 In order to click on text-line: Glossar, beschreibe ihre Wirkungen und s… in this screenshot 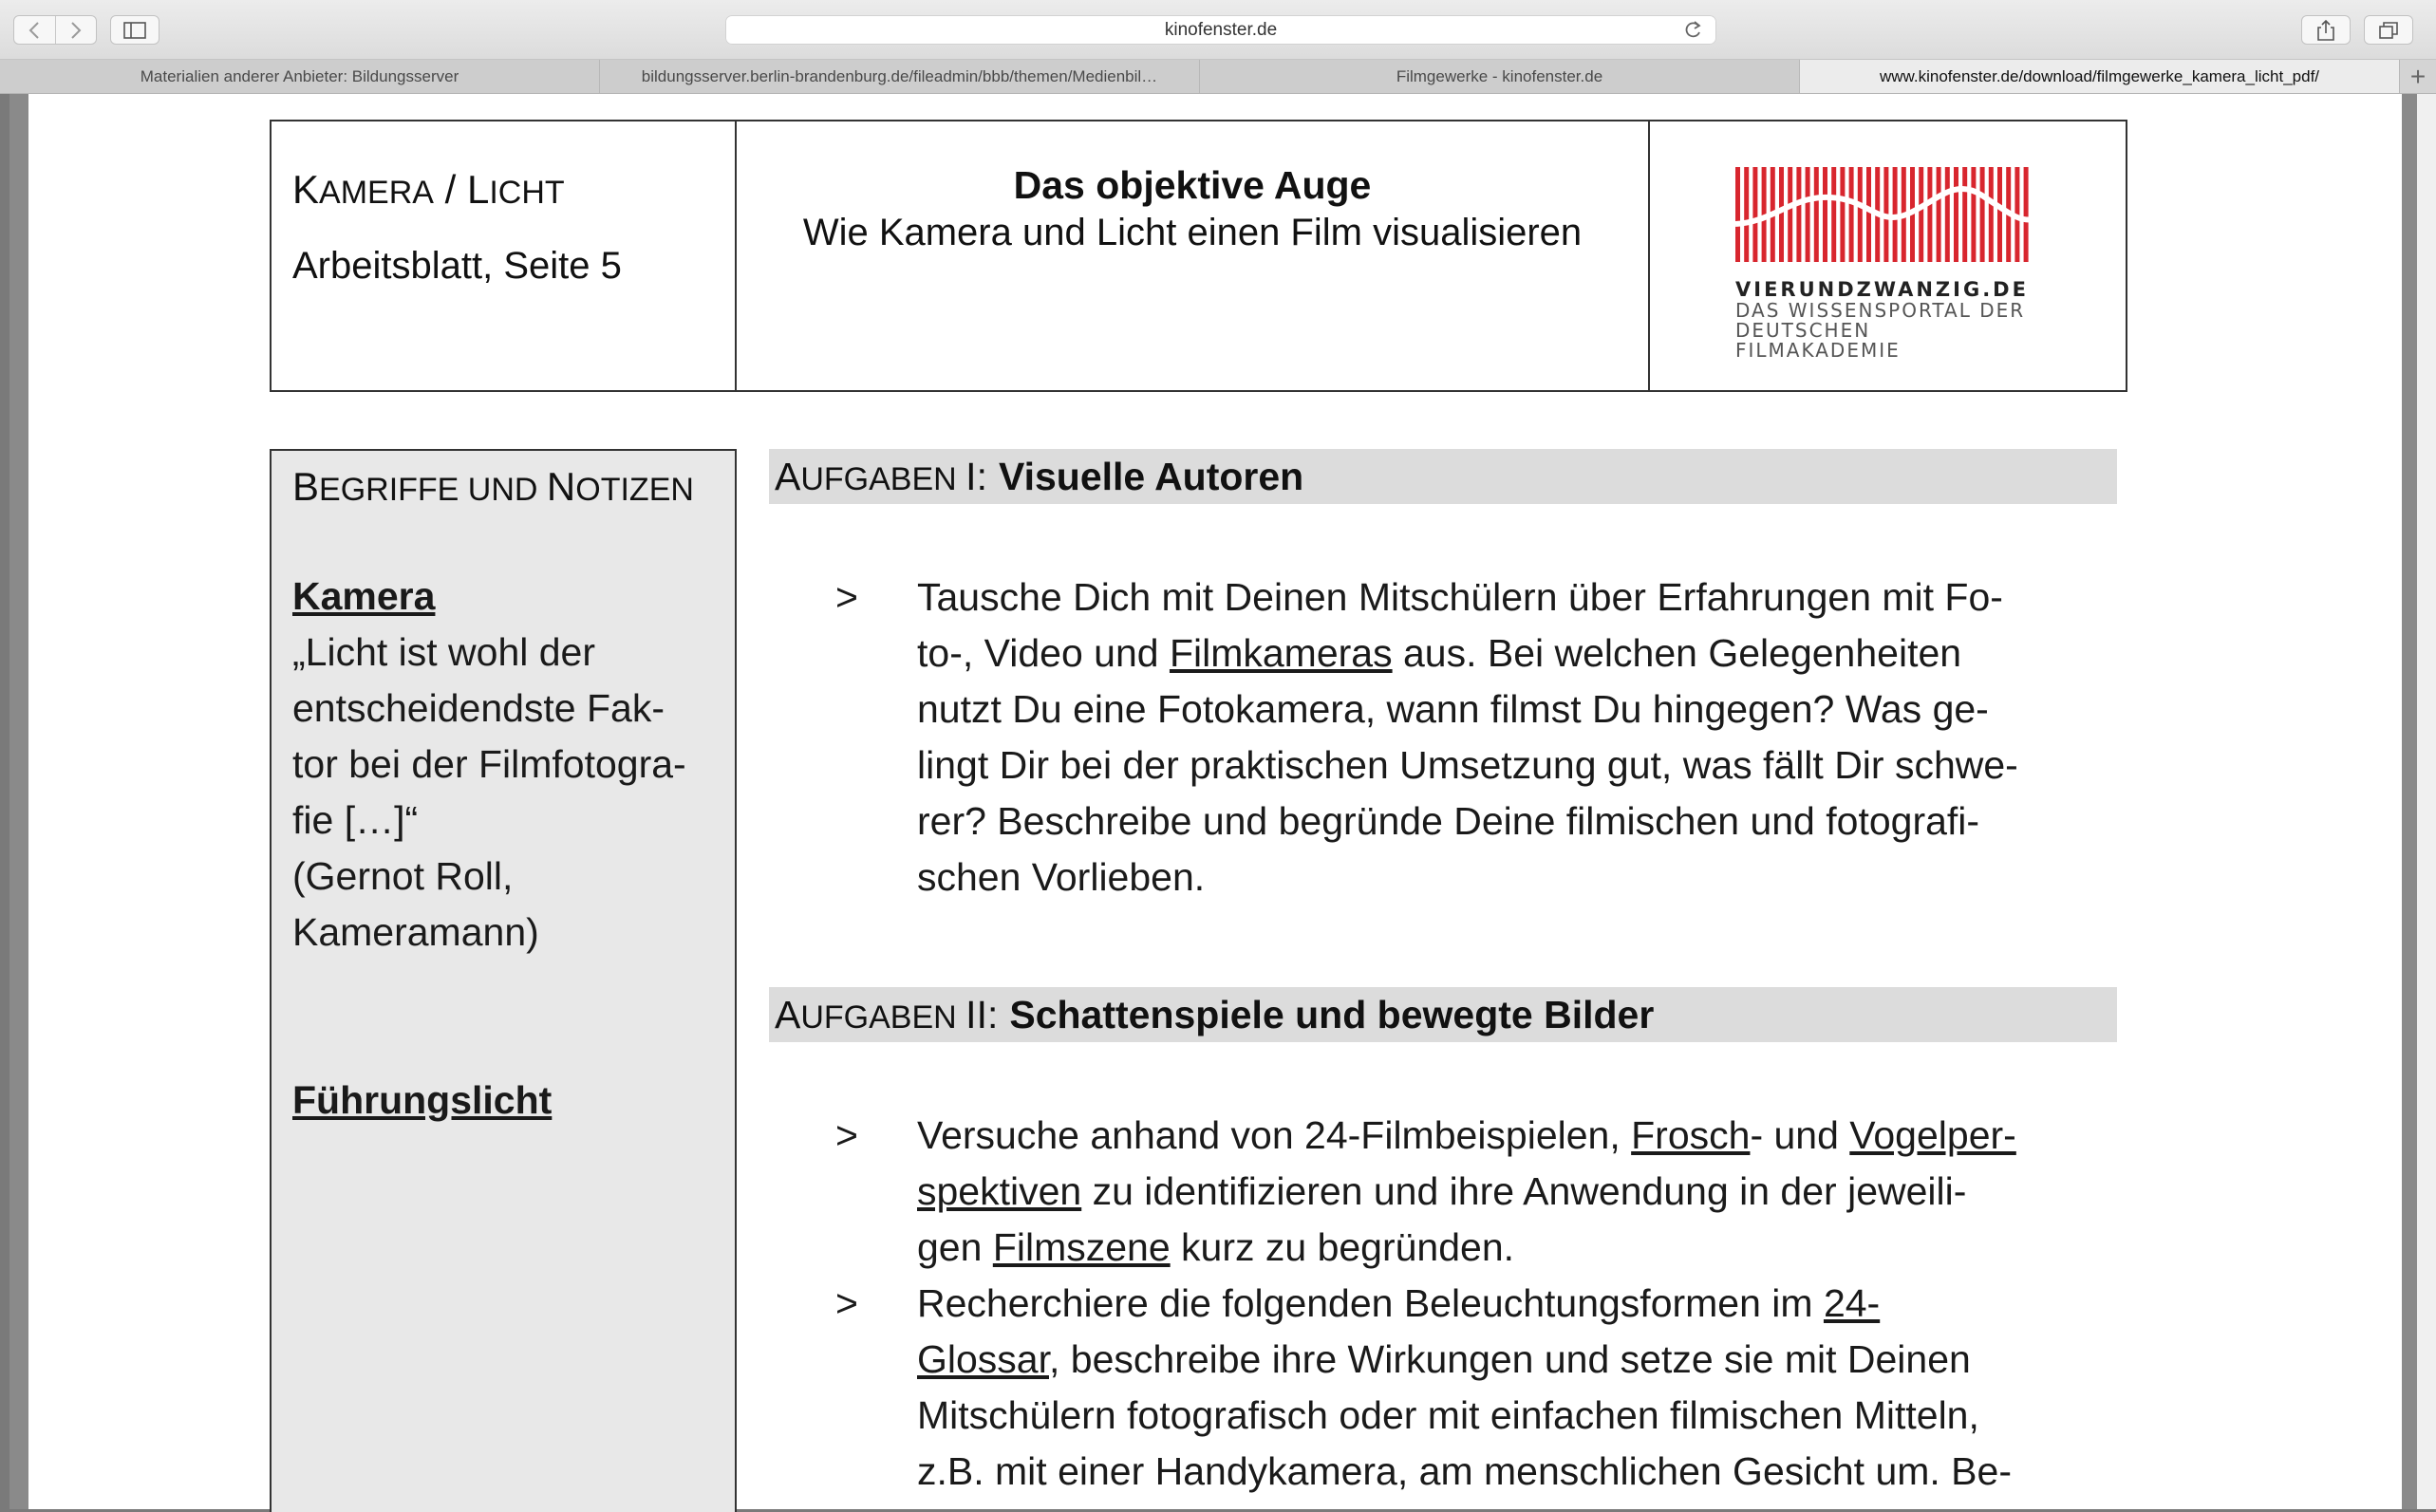, I will do `click(1522, 1360)`.